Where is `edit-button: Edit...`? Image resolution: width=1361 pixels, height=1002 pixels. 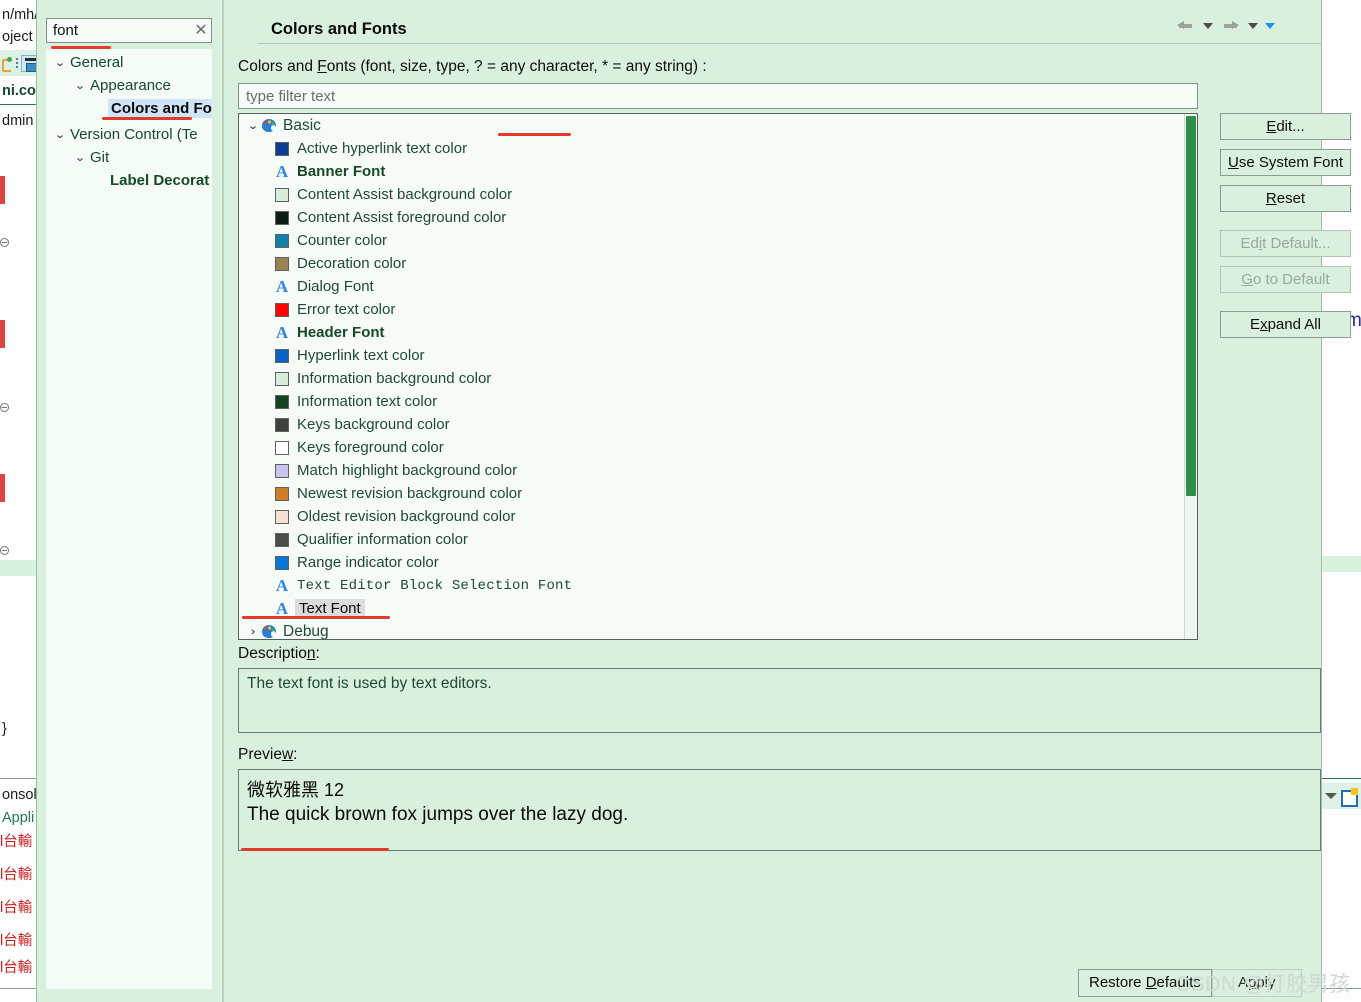
edit-button: Edit... is located at coordinates (1285, 126).